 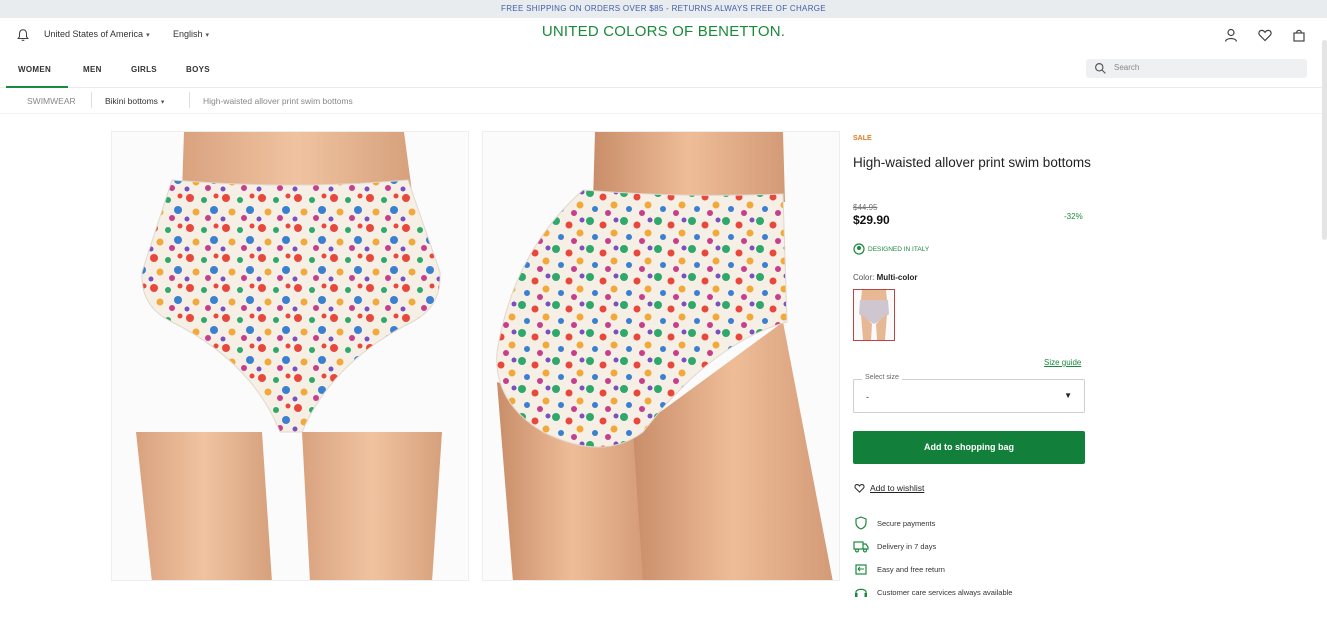 What do you see at coordinates (92, 69) in the screenshot?
I see `nav-item-men: MEN` at bounding box center [92, 69].